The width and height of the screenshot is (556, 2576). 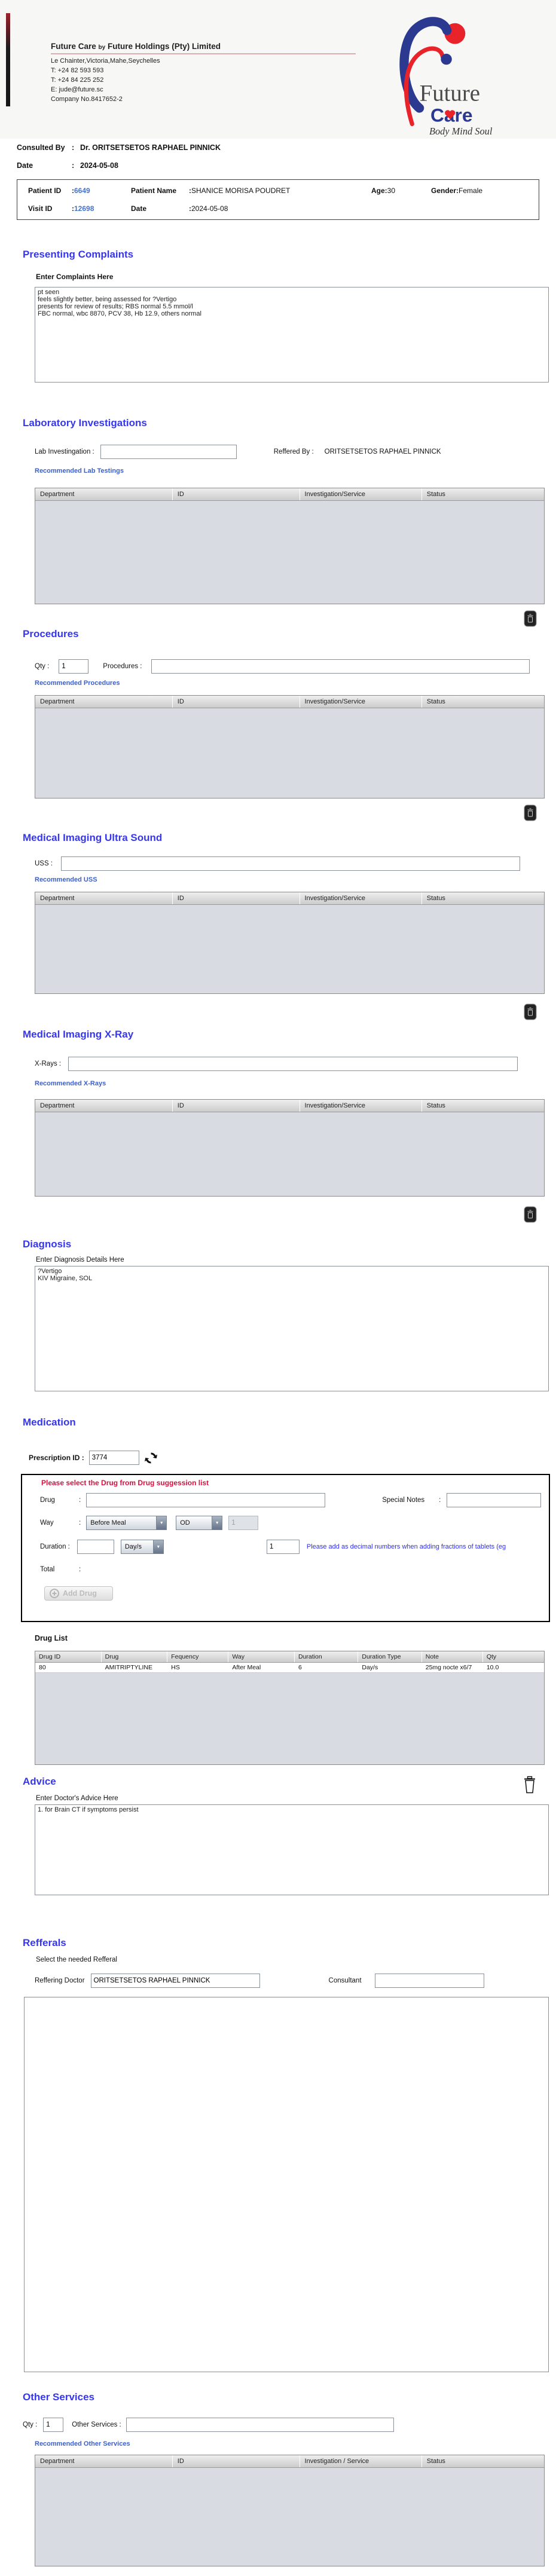 What do you see at coordinates (495, 1500) in the screenshot?
I see `special-notes-input` at bounding box center [495, 1500].